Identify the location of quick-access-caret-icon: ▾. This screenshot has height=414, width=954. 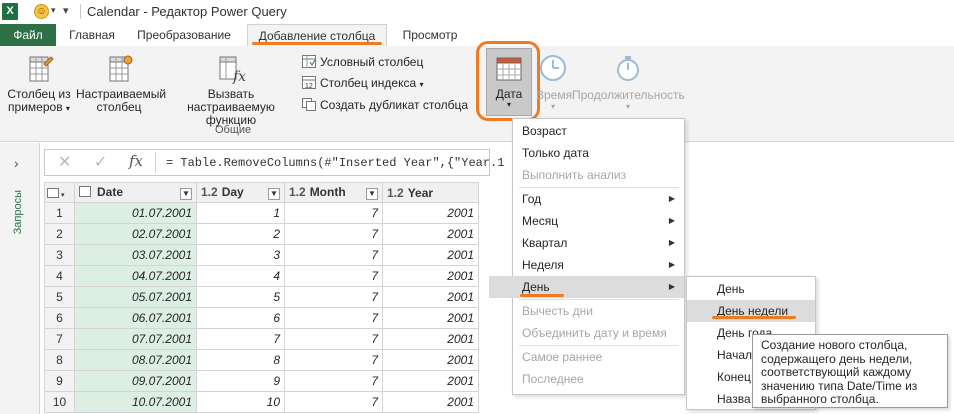
(53, 10).